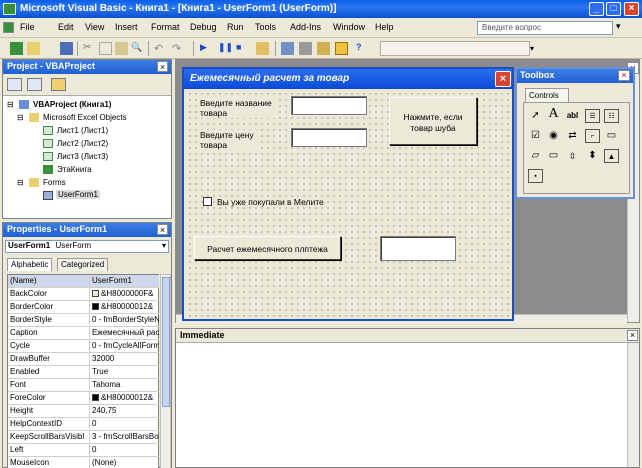 Image resolution: width=642 pixels, height=468 pixels. I want to click on tree-userform1: UserForm1, so click(78, 194).